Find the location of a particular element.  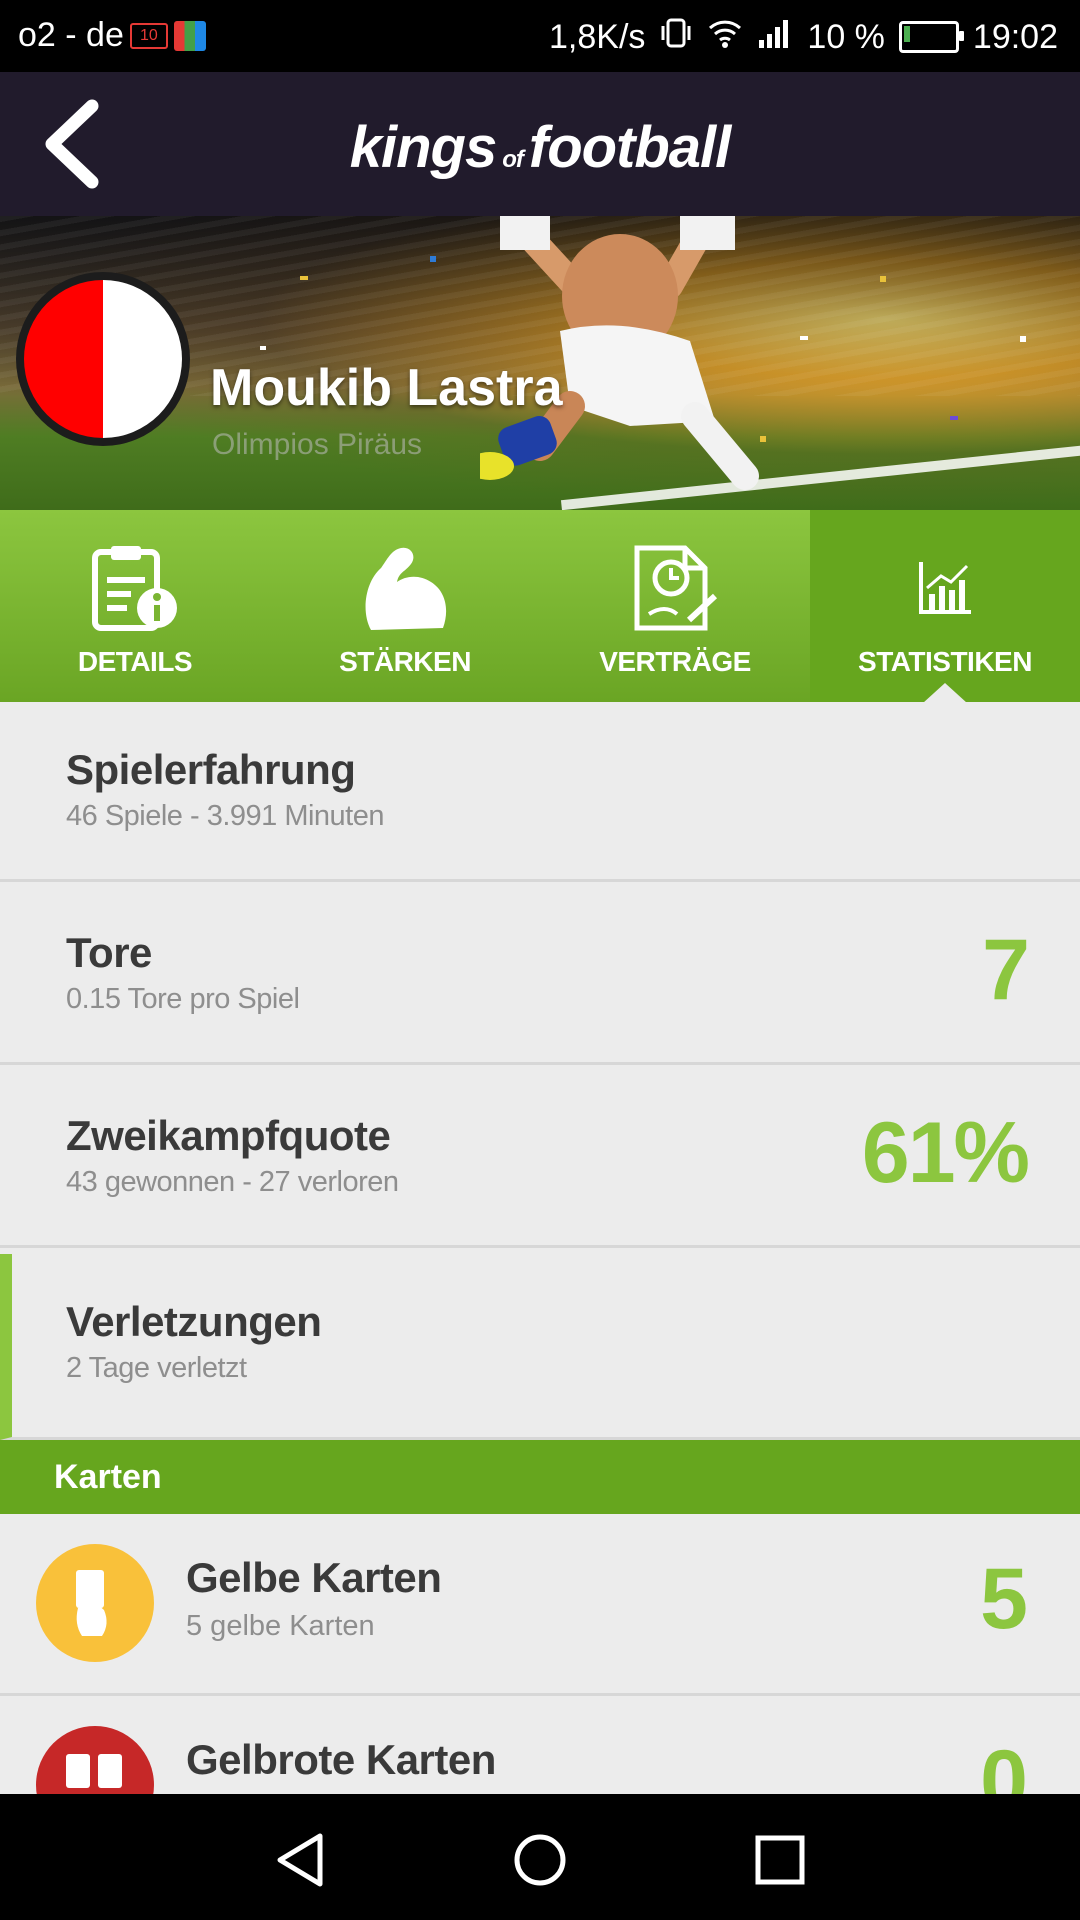

system-nav-bar is located at coordinates (540, 1857).